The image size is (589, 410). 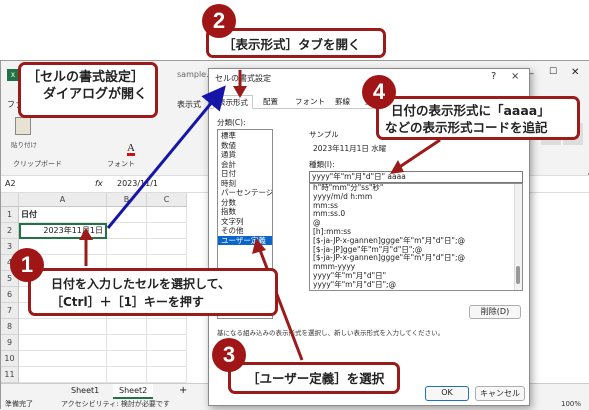 I want to click on callout-step-2: ［表示形式］タブを開く, so click(x=296, y=43).